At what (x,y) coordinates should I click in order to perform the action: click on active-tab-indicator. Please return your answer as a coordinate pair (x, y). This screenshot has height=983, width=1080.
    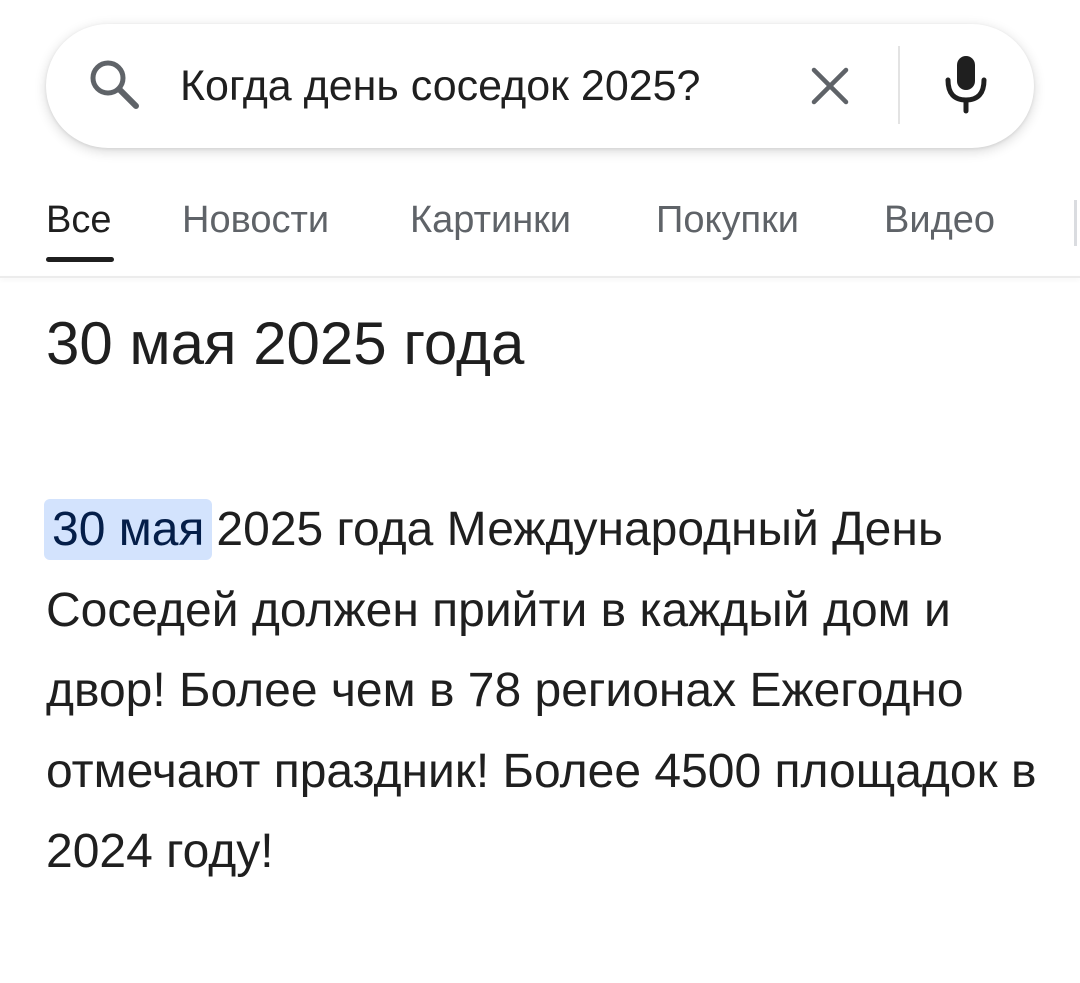
    Looking at the image, I should click on (80, 259).